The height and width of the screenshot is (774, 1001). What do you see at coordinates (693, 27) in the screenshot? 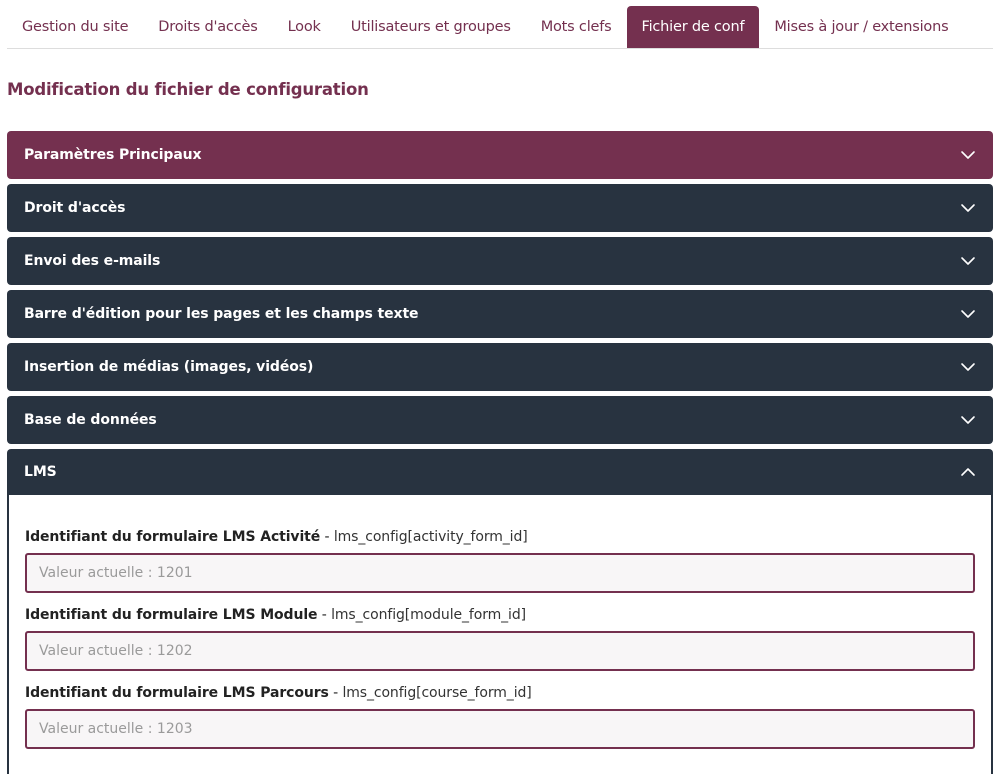
I see `tab-fichier-de-conf: Fichier de conf` at bounding box center [693, 27].